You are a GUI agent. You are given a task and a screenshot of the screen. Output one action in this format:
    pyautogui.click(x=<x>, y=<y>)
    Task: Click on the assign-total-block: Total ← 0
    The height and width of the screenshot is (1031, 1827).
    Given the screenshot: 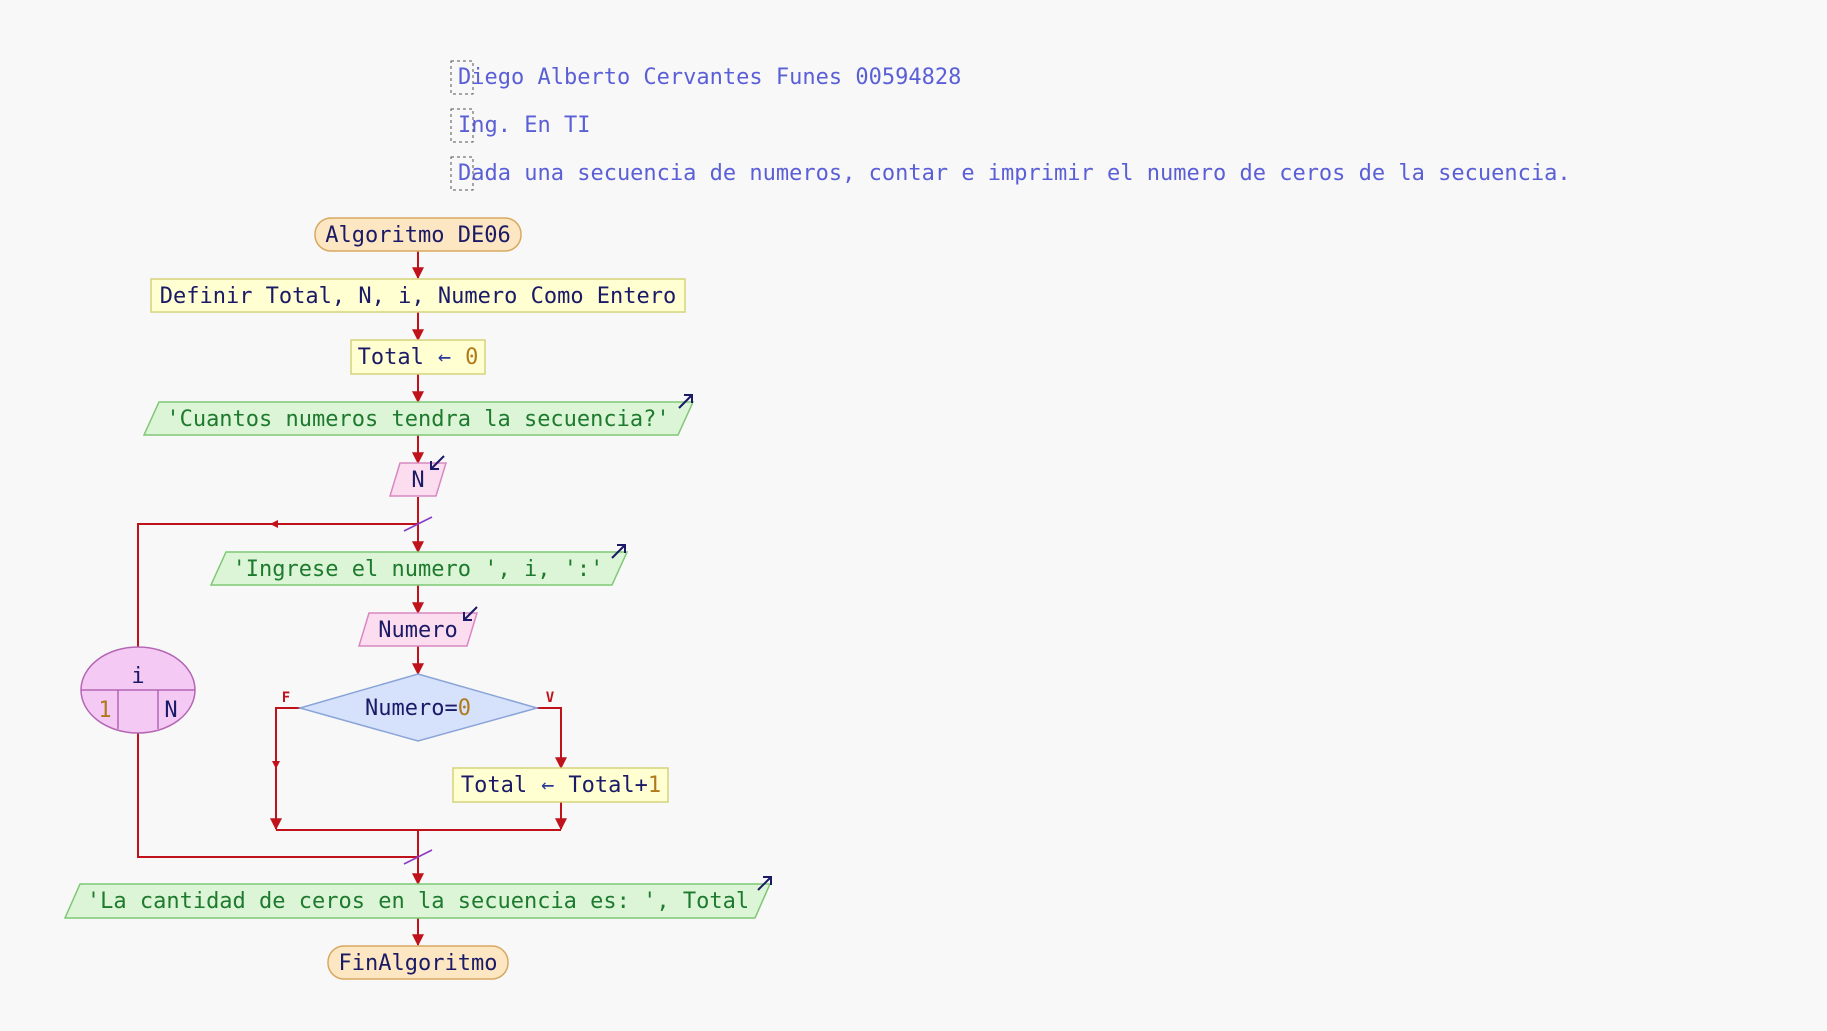 What is the action you would take?
    pyautogui.click(x=418, y=357)
    